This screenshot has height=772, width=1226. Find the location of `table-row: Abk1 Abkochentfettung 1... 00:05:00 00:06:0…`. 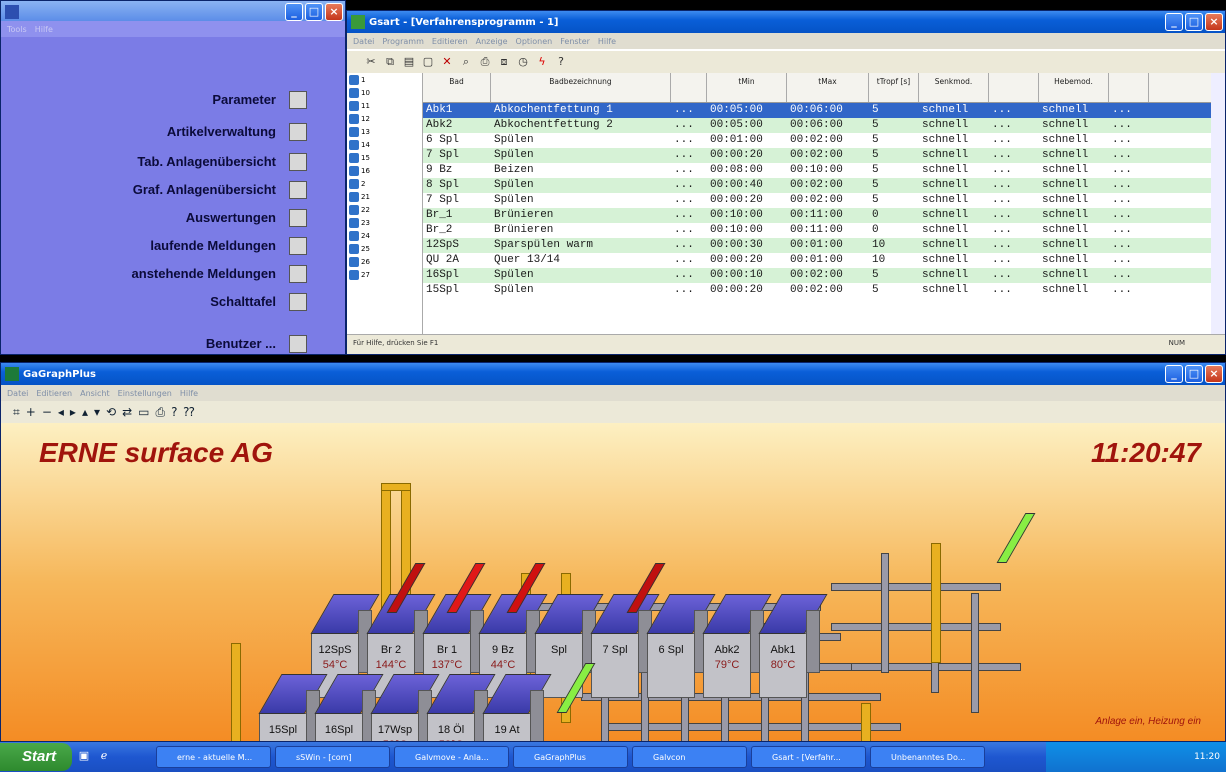

table-row: Abk1 Abkochentfettung 1... 00:05:00 00:06:0… is located at coordinates (817, 110).